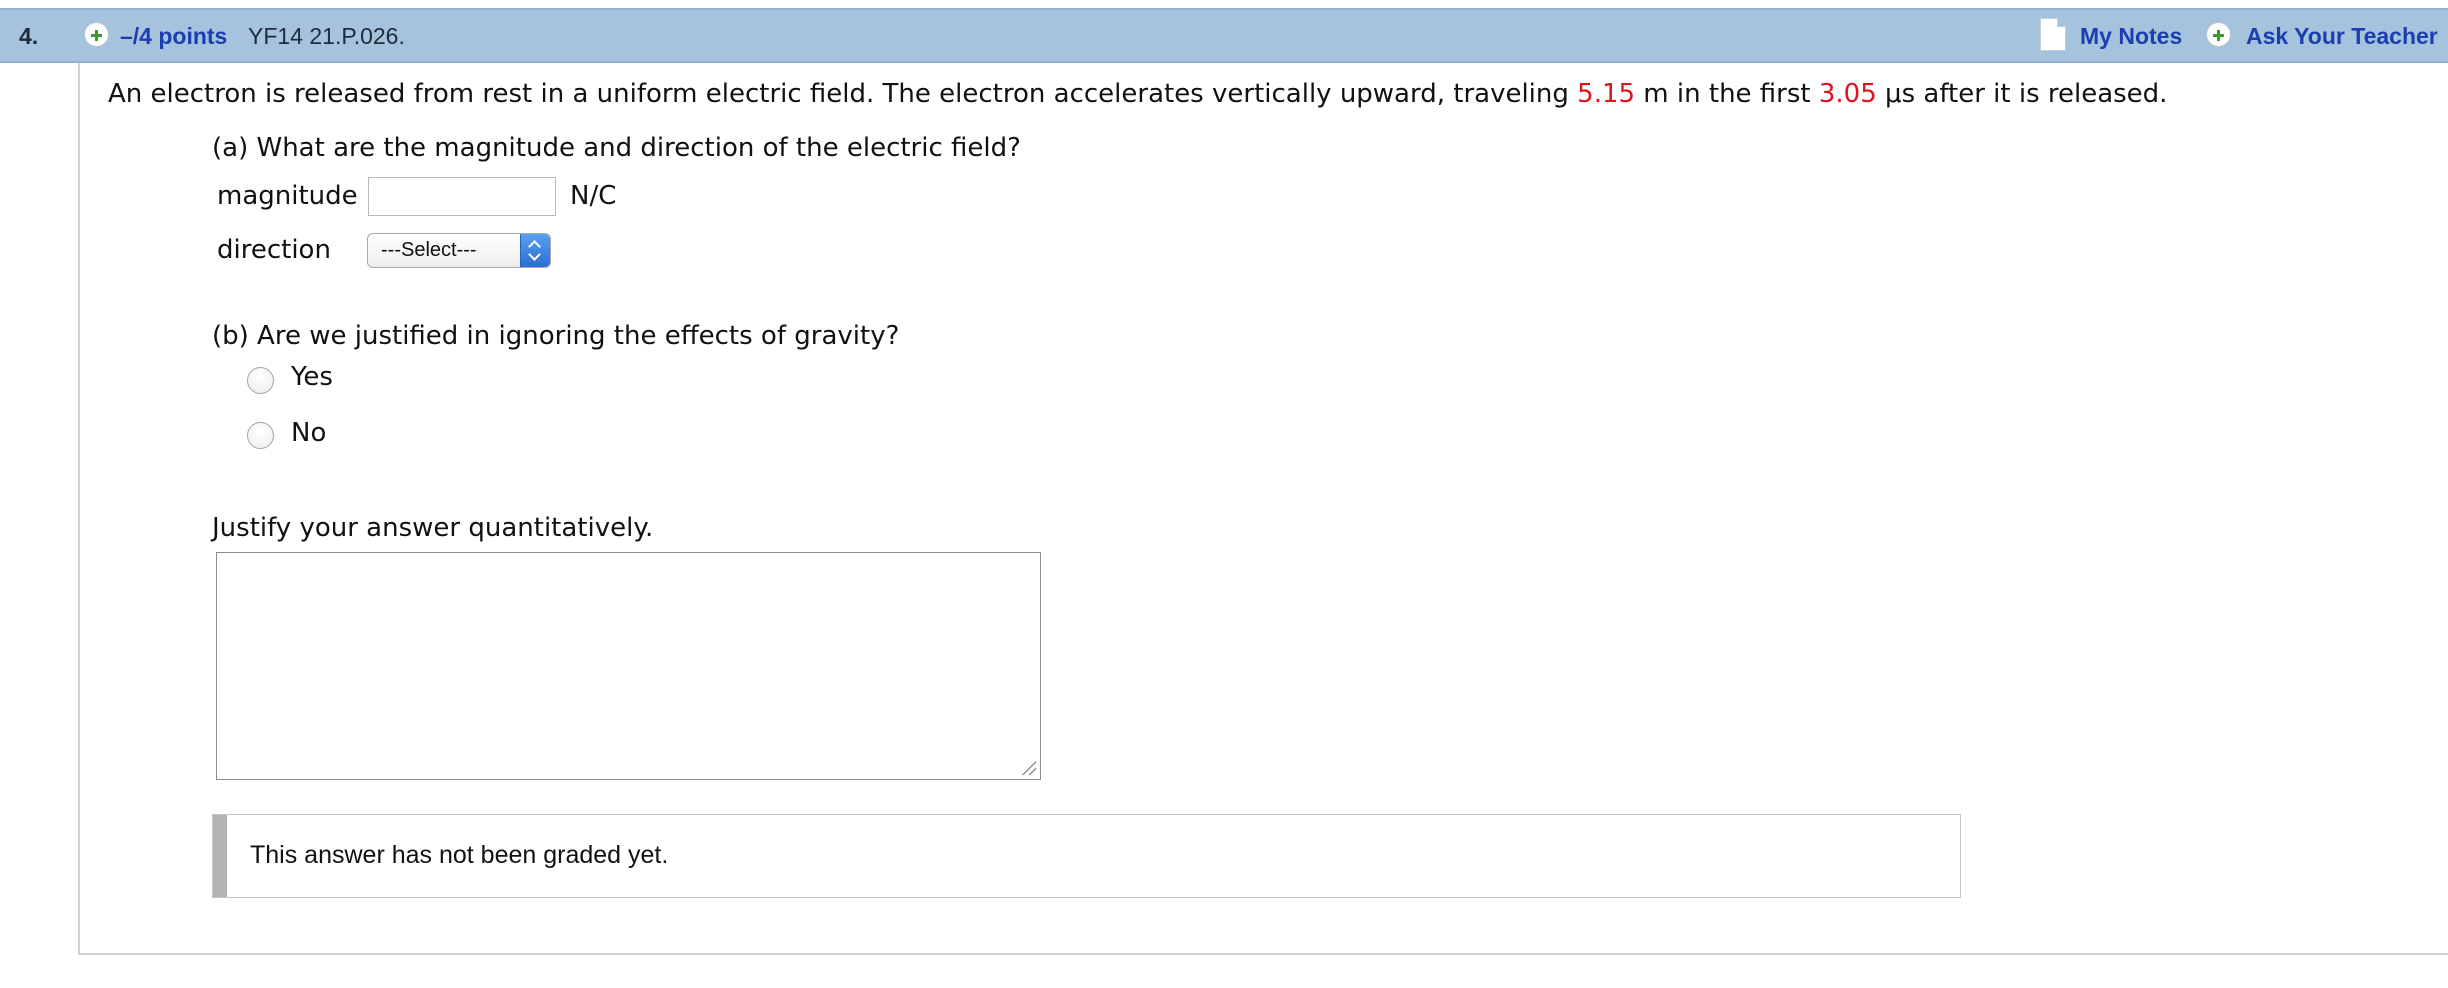 The width and height of the screenshot is (2448, 988). Describe the element at coordinates (433, 528) in the screenshot. I see `justify-label: Justify your answer quantitatively.` at that location.